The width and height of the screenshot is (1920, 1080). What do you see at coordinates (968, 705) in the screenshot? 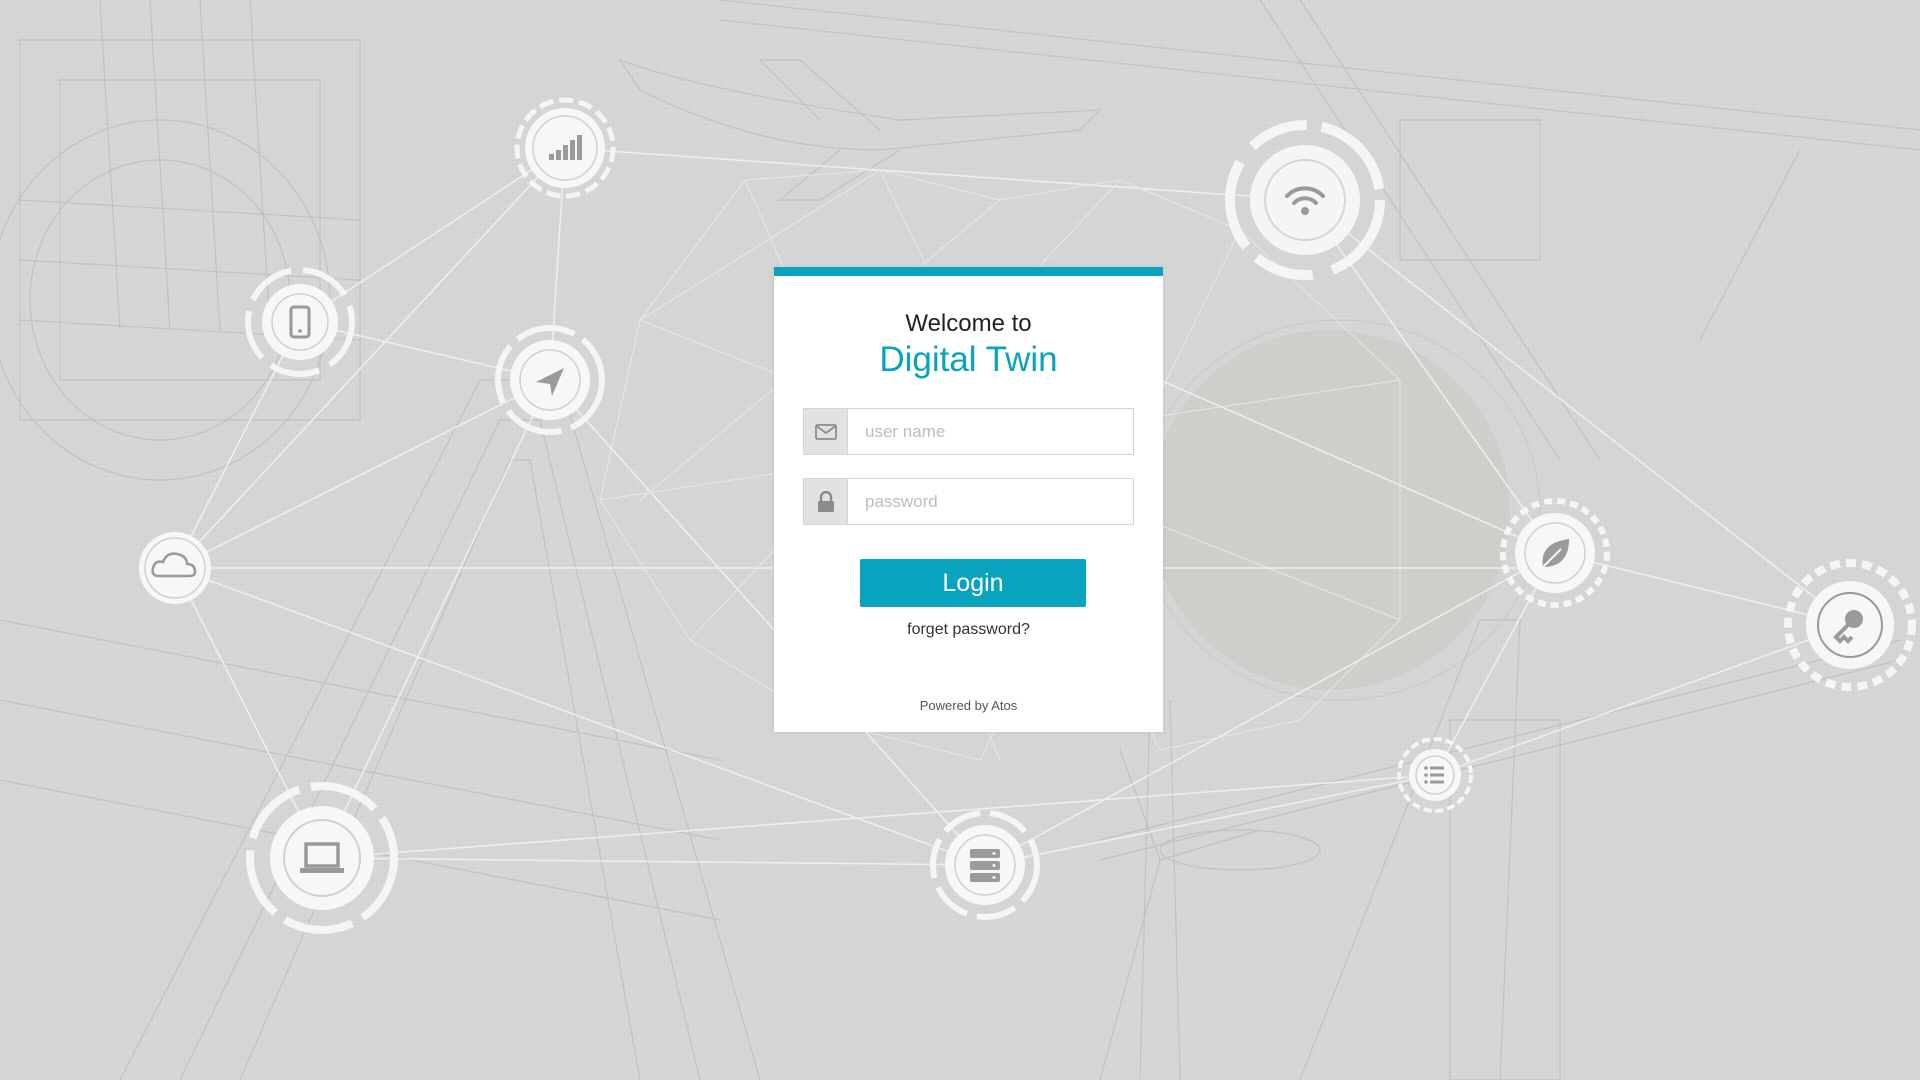
I see `powered-by-text: Powered by Atos` at bounding box center [968, 705].